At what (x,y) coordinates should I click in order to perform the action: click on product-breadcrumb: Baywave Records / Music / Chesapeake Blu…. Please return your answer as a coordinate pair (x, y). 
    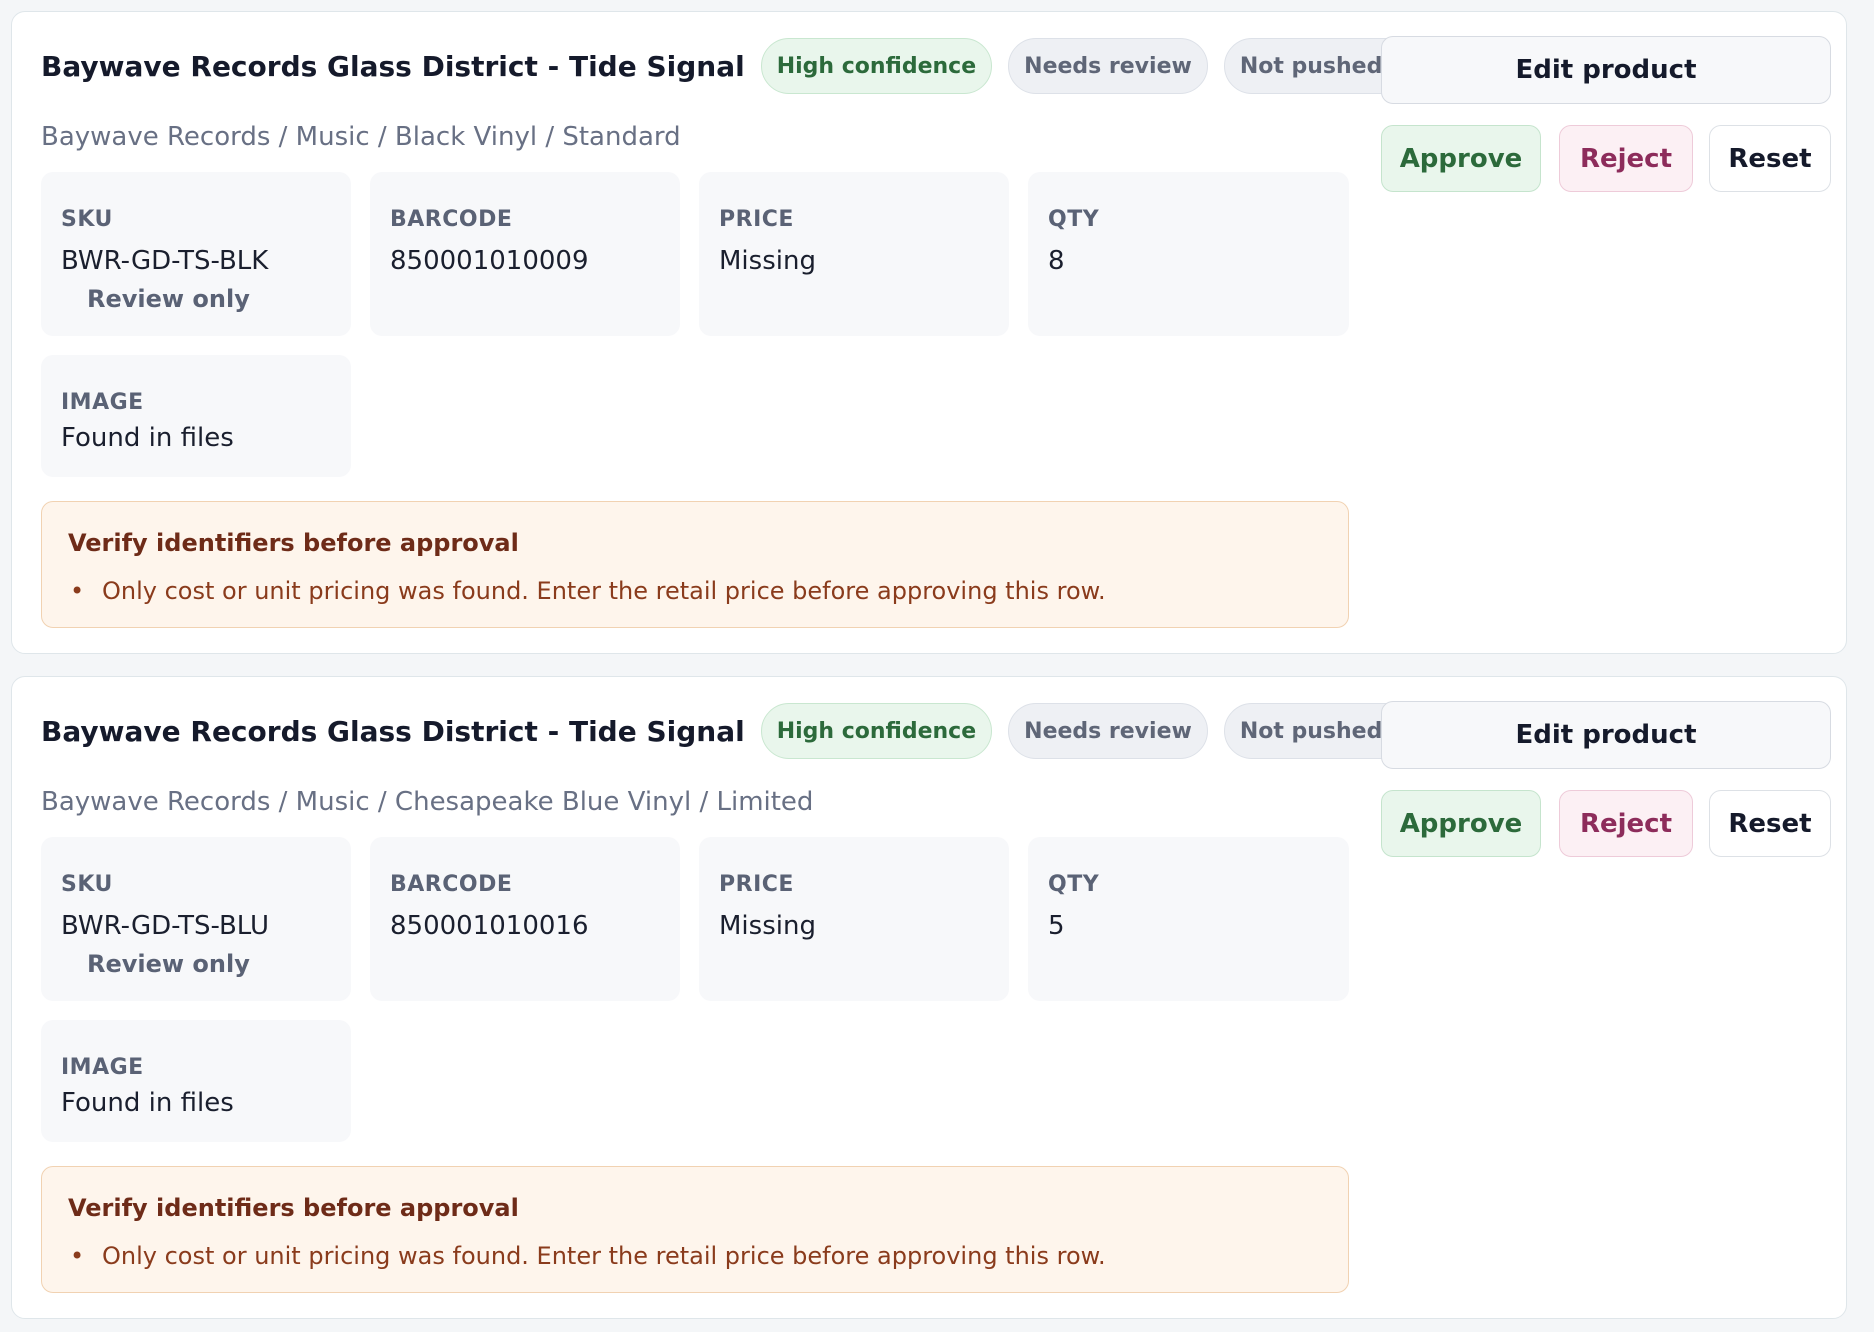
    Looking at the image, I should click on (427, 802).